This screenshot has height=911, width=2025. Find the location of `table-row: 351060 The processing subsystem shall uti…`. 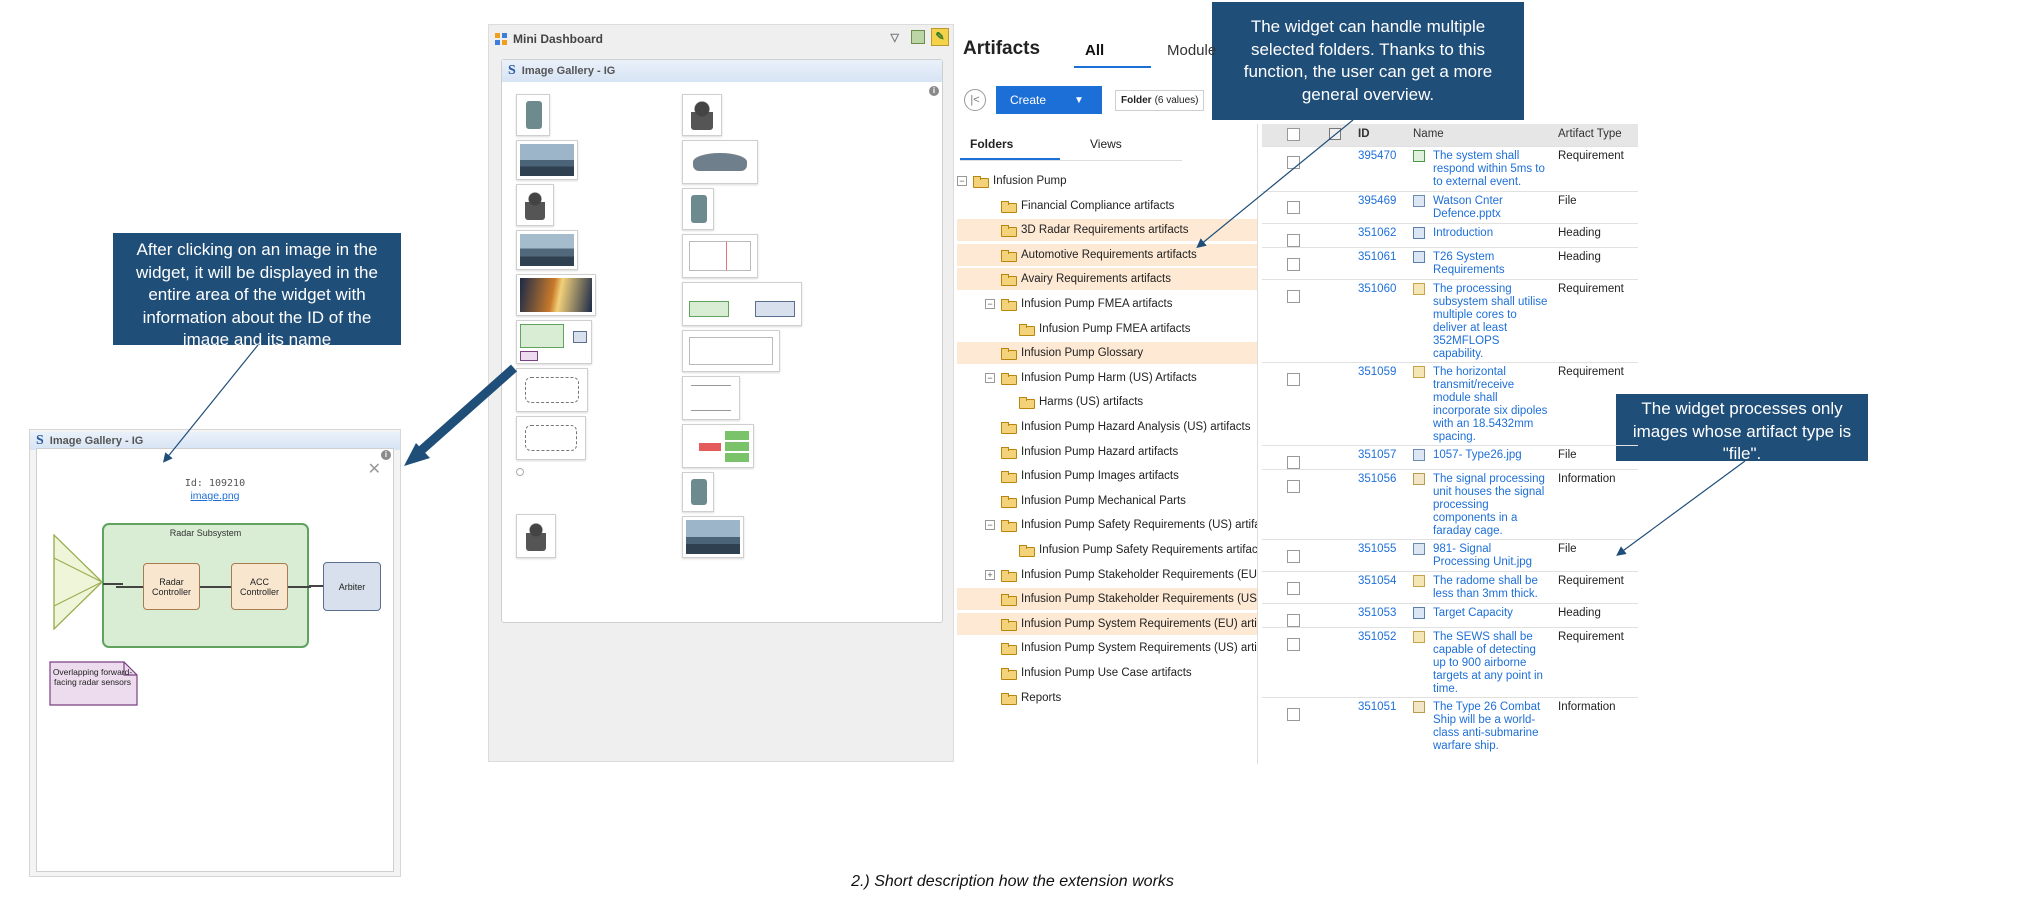

table-row: 351060 The processing subsystem shall uti… is located at coordinates (1450, 320).